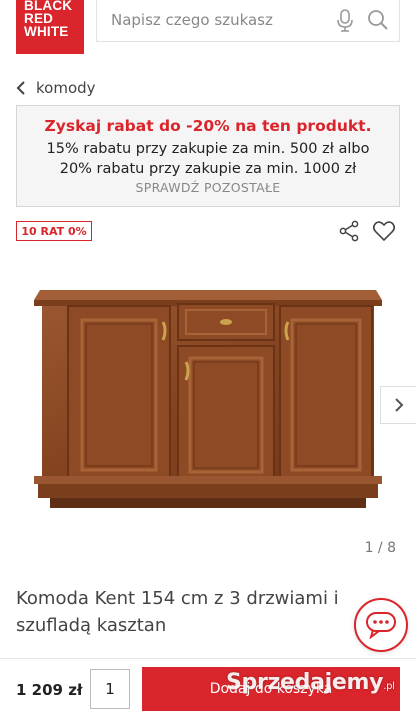 The width and height of the screenshot is (416, 721). What do you see at coordinates (378, 20) in the screenshot?
I see `search-icon` at bounding box center [378, 20].